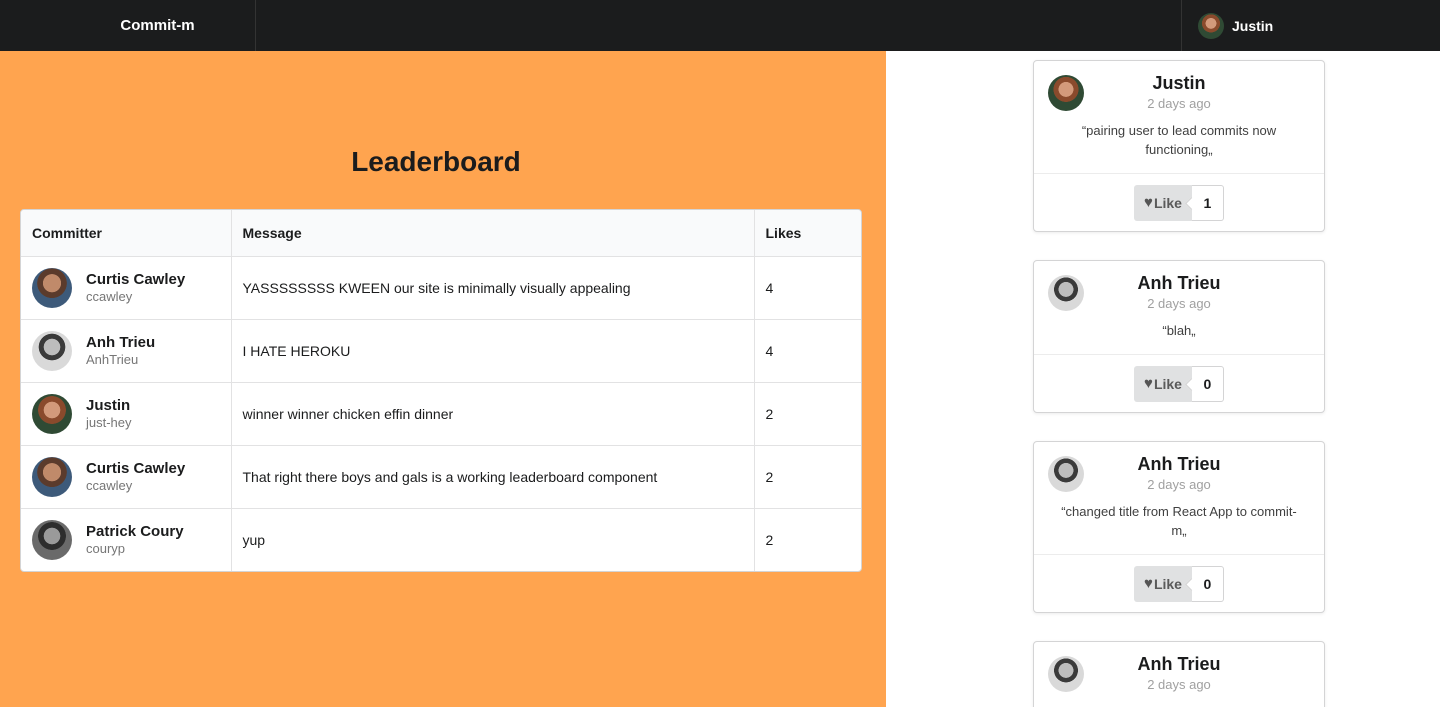  What do you see at coordinates (492, 413) in the screenshot?
I see `message-cell: winner winner chicken effin dinner` at bounding box center [492, 413].